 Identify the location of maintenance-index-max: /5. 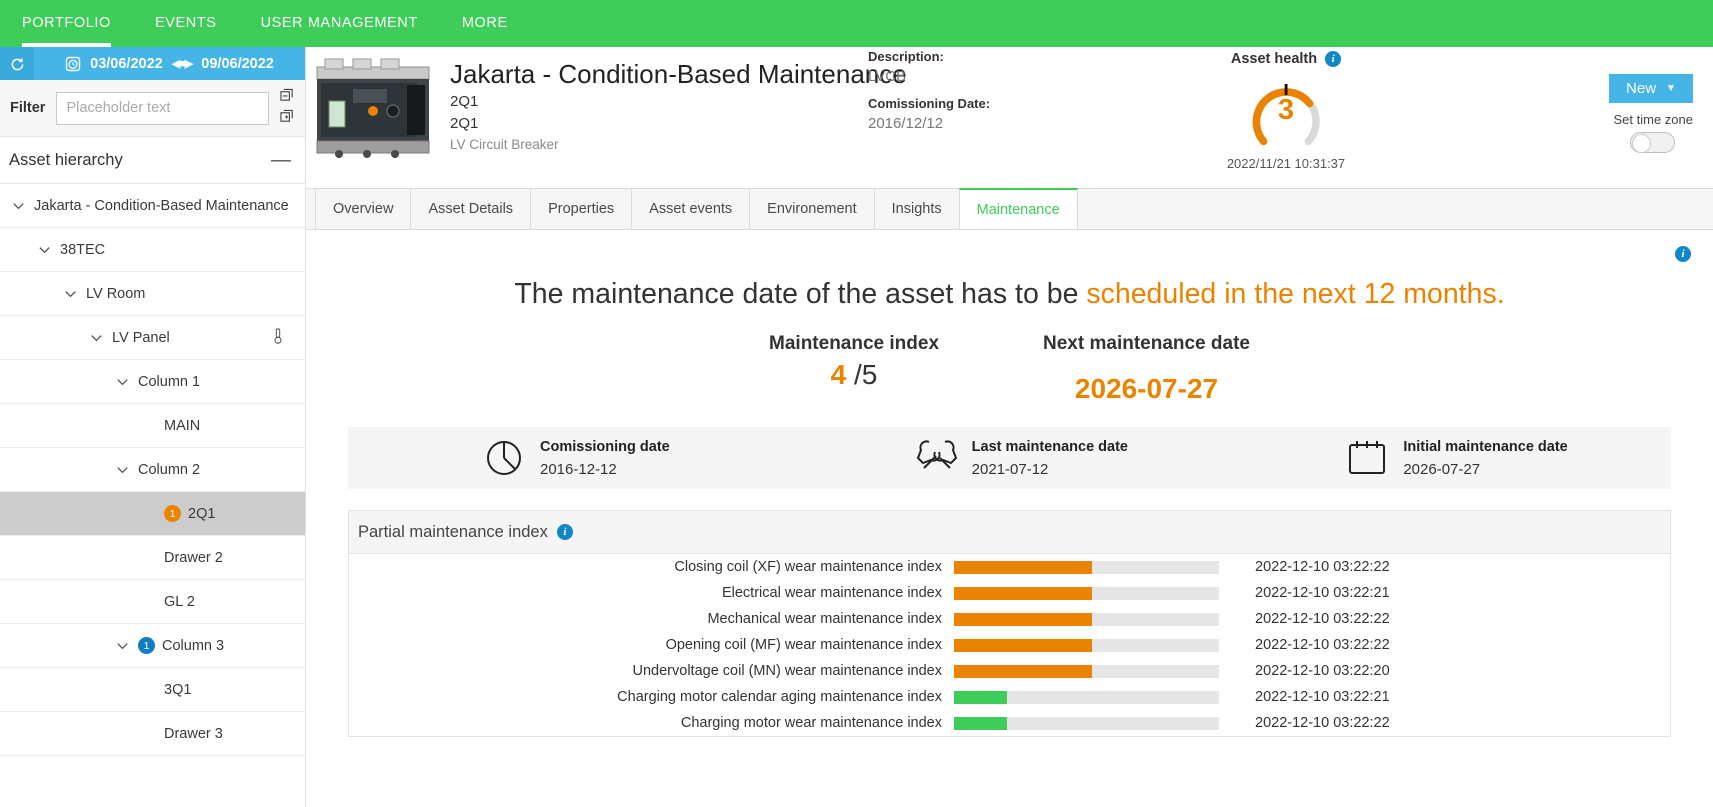
(862, 374).